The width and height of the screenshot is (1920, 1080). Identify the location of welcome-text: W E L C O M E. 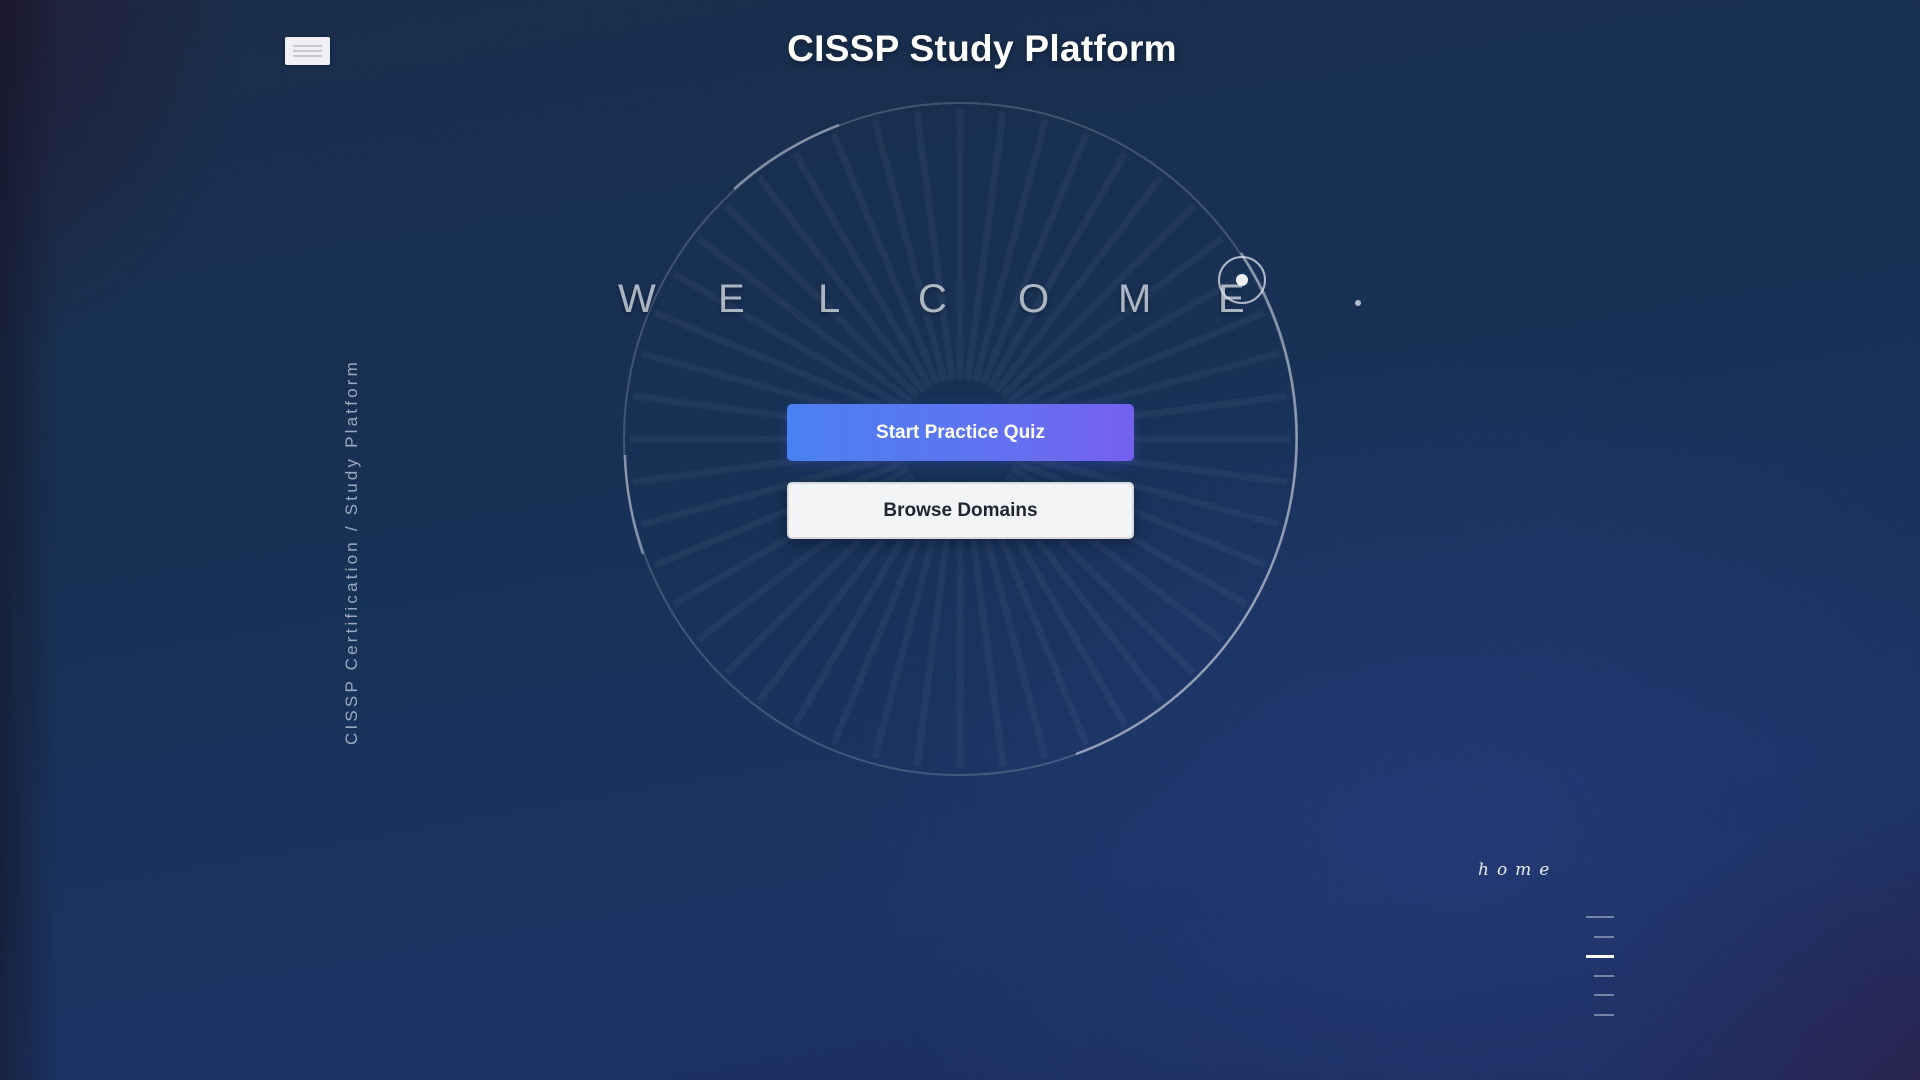
(968, 299).